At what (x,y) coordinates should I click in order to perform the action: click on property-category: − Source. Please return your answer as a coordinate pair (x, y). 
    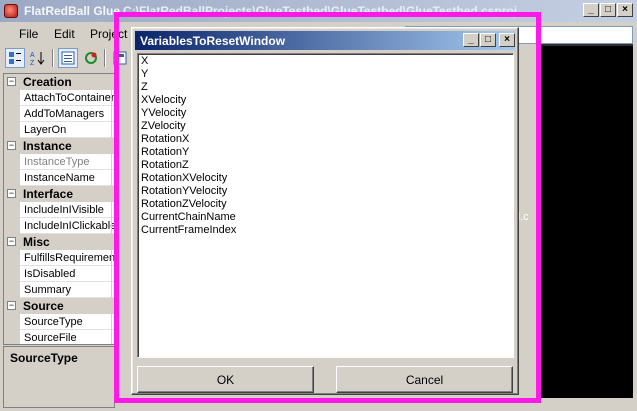
    Looking at the image, I should click on (59, 306).